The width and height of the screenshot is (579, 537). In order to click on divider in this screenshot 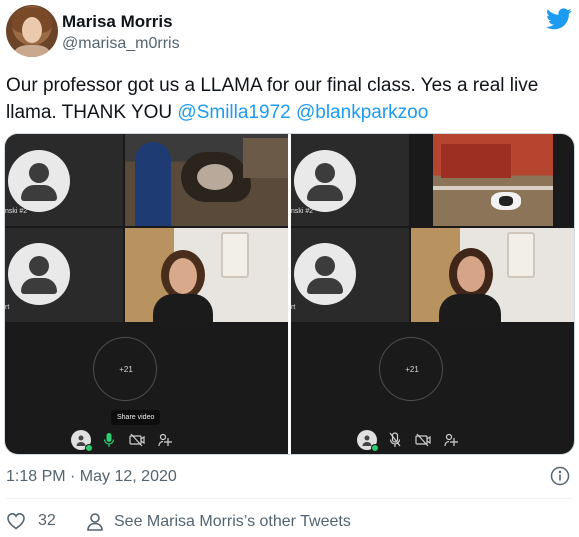, I will do `click(289, 498)`.